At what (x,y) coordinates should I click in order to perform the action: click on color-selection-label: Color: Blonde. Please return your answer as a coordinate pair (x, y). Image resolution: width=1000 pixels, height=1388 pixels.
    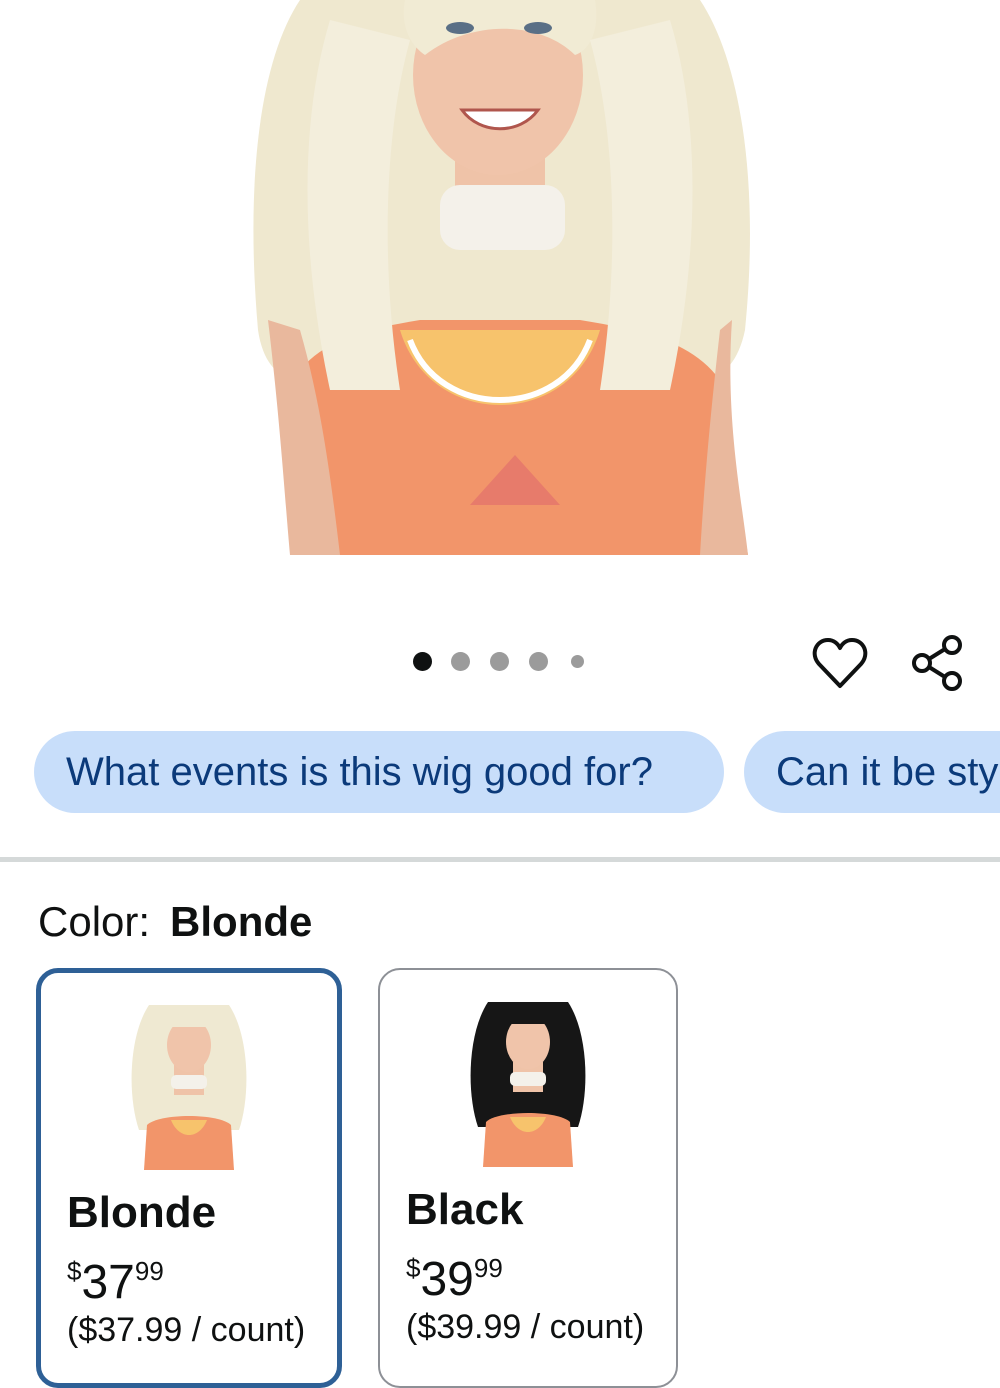
    Looking at the image, I should click on (175, 922).